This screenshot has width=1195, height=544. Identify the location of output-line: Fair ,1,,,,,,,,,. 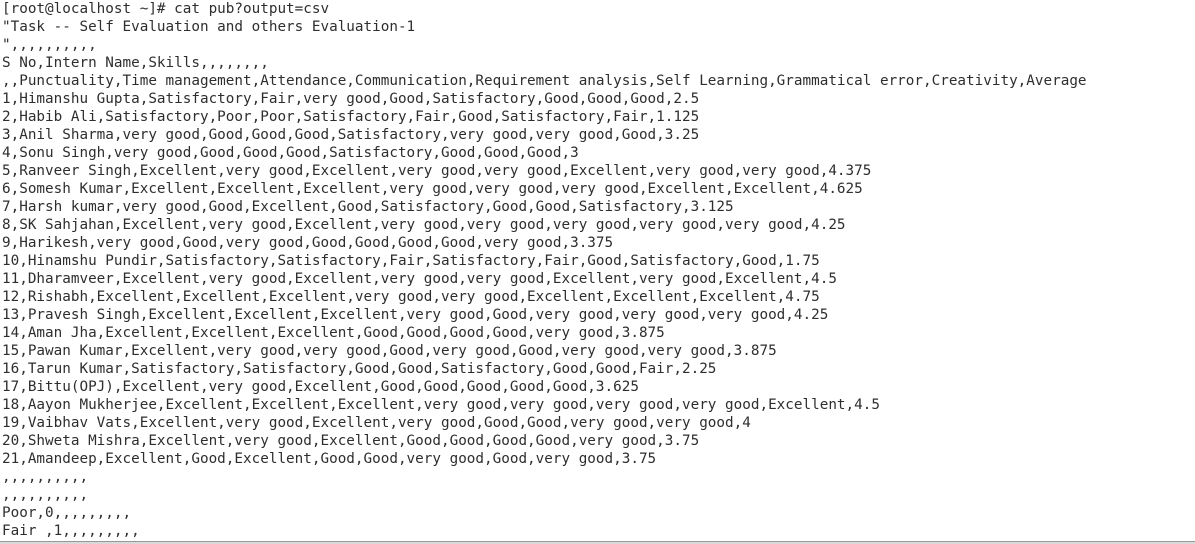
(71, 531).